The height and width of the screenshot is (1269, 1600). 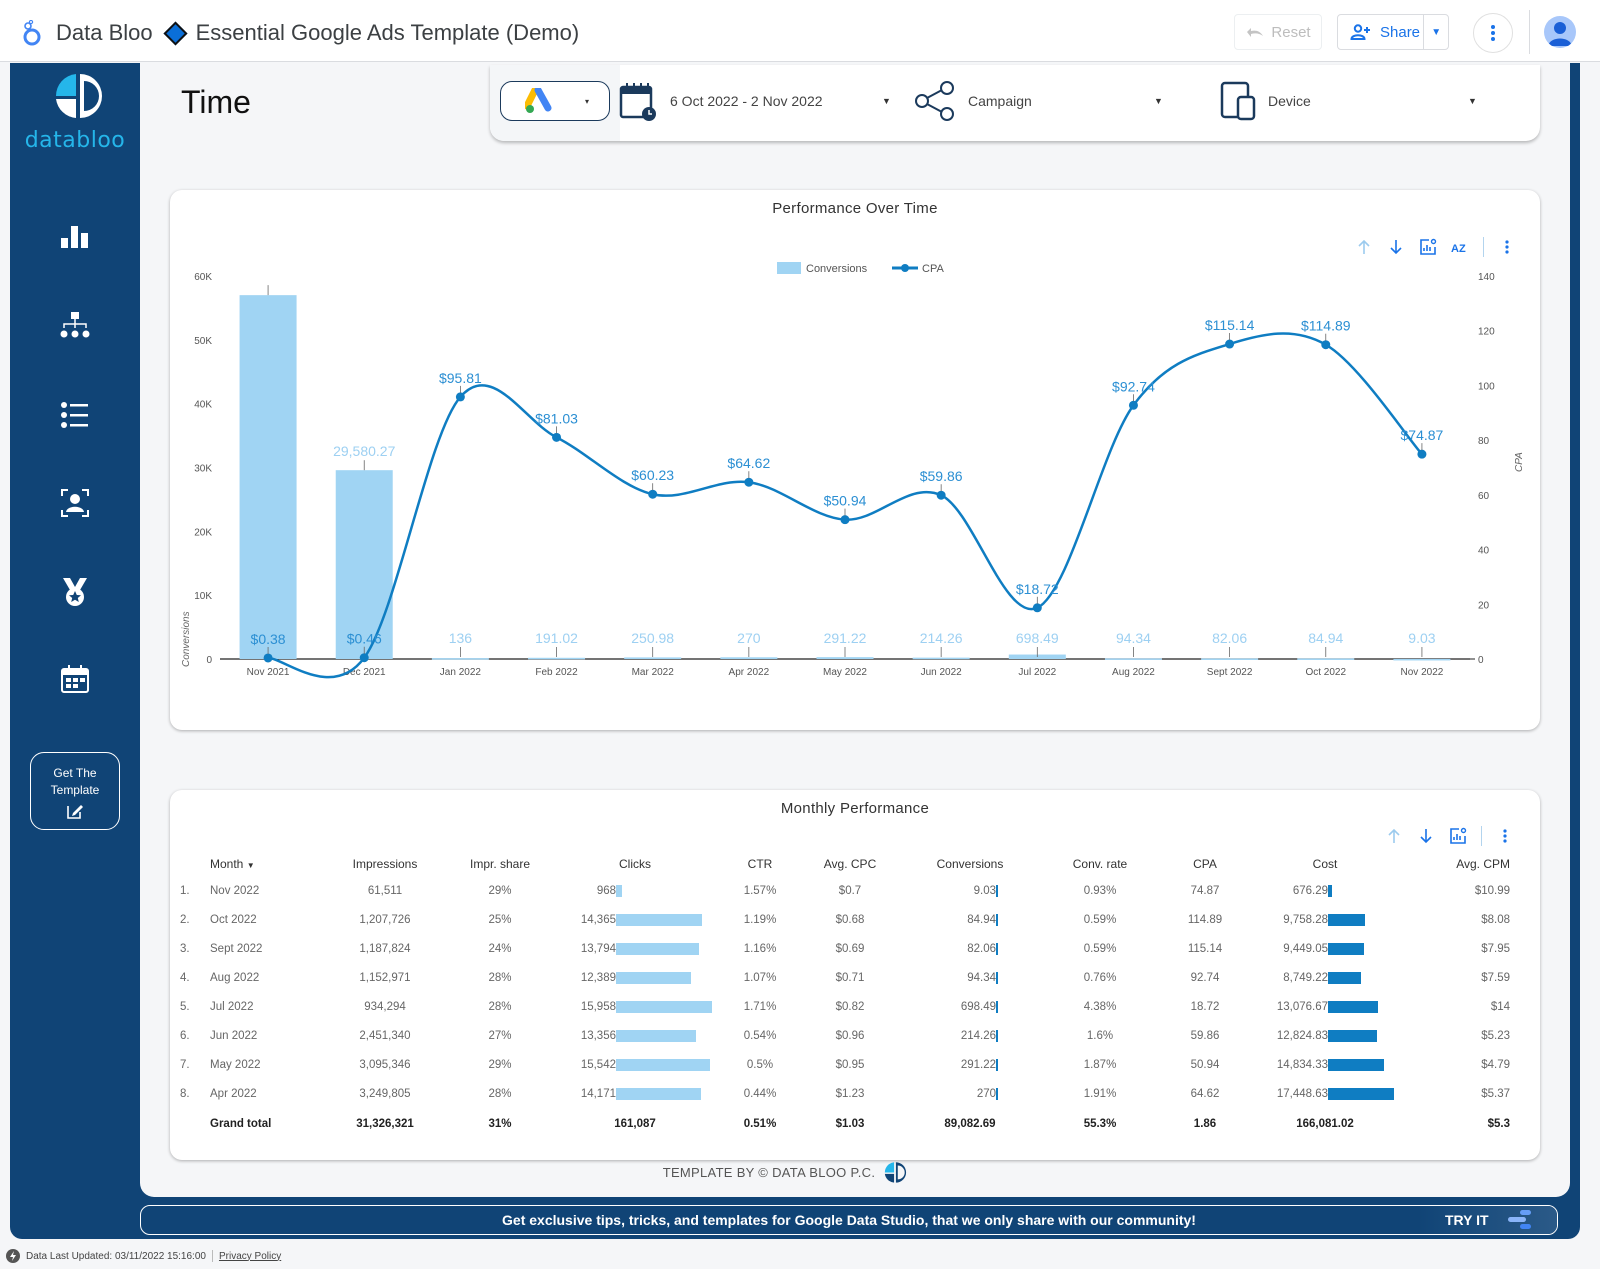 What do you see at coordinates (1100, 864) in the screenshot?
I see `header-conv-rate: Conv. rate` at bounding box center [1100, 864].